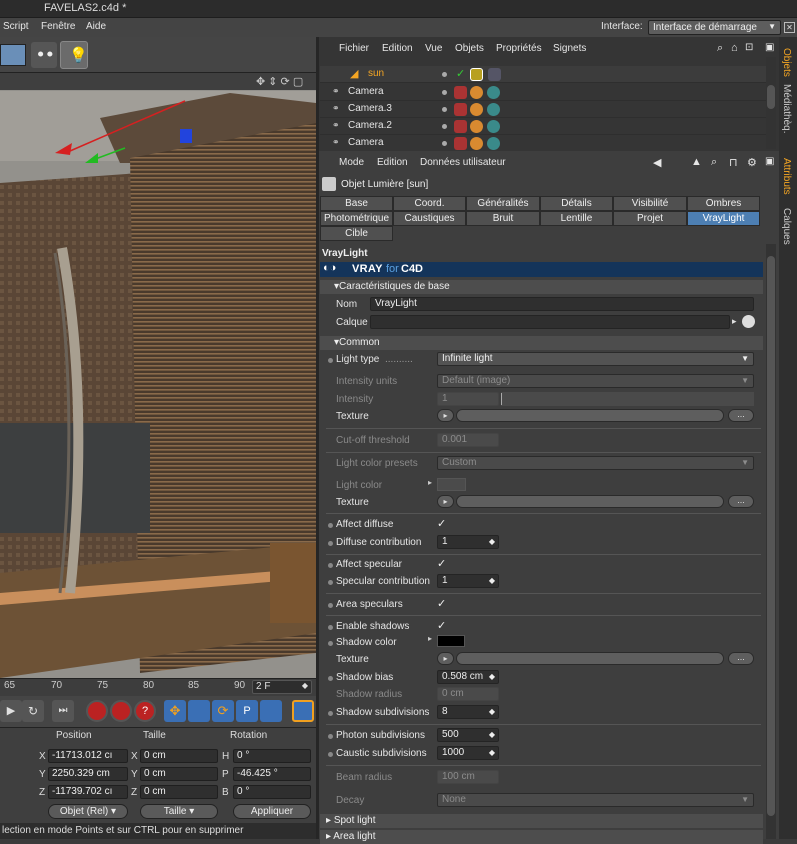 This screenshot has height=844, width=797. I want to click on camera-icon: ⚫⚫, so click(44, 55).